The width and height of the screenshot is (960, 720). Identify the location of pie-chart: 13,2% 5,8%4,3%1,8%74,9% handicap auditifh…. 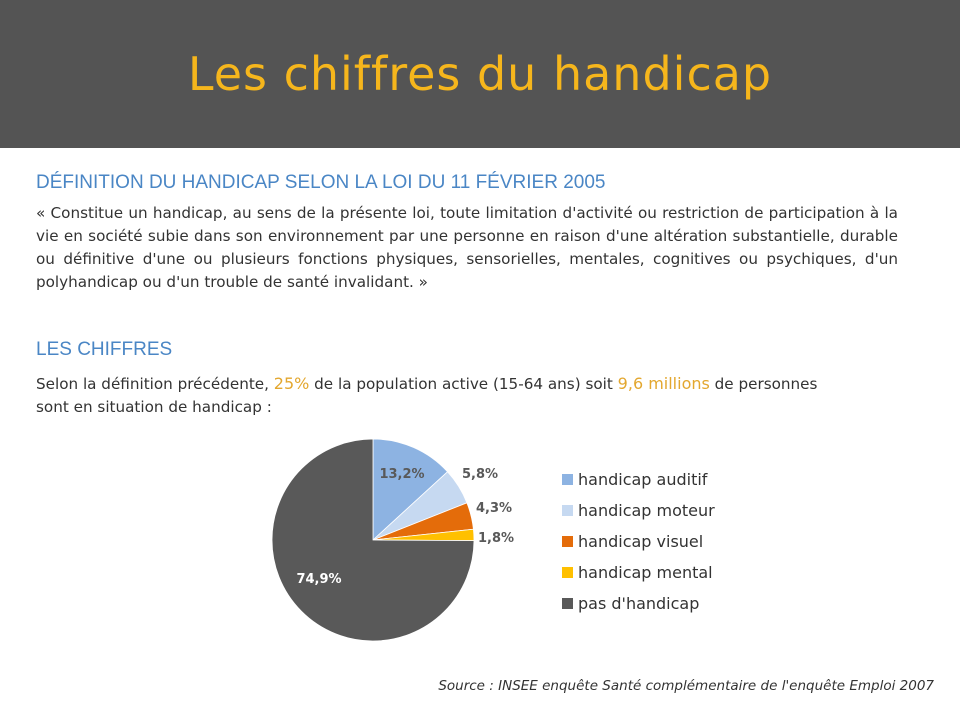
(493, 540).